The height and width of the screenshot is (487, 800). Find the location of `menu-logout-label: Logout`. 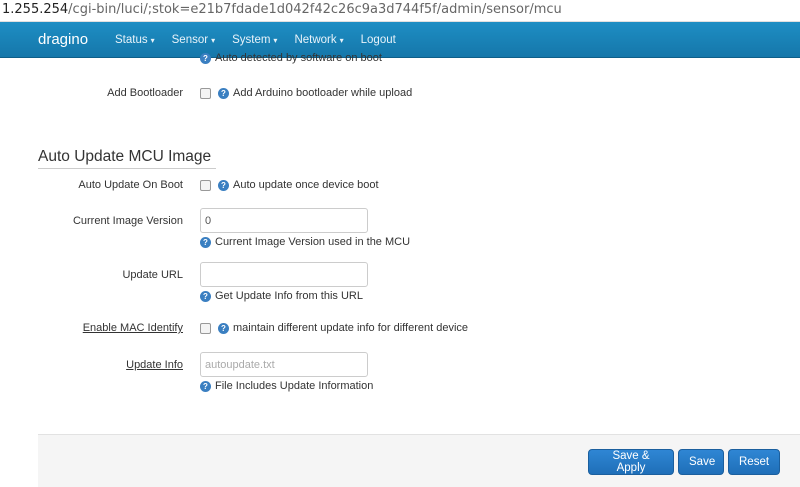

menu-logout-label: Logout is located at coordinates (378, 40).